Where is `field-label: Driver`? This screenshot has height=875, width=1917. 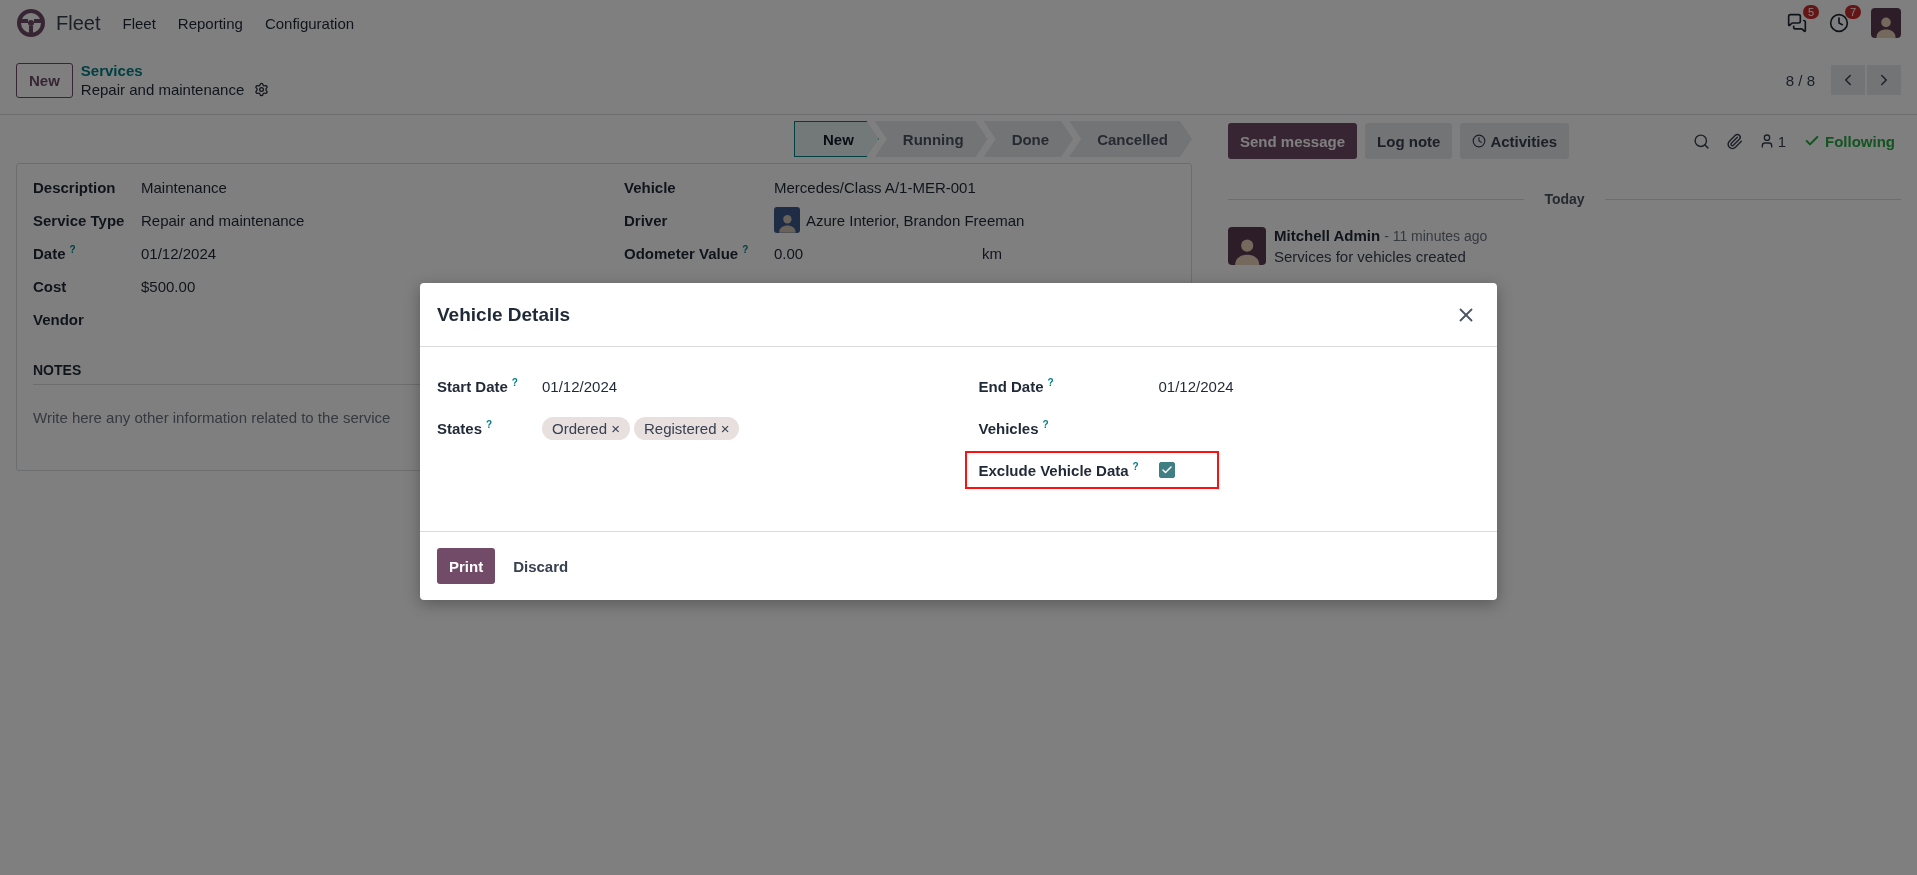 field-label: Driver is located at coordinates (646, 220).